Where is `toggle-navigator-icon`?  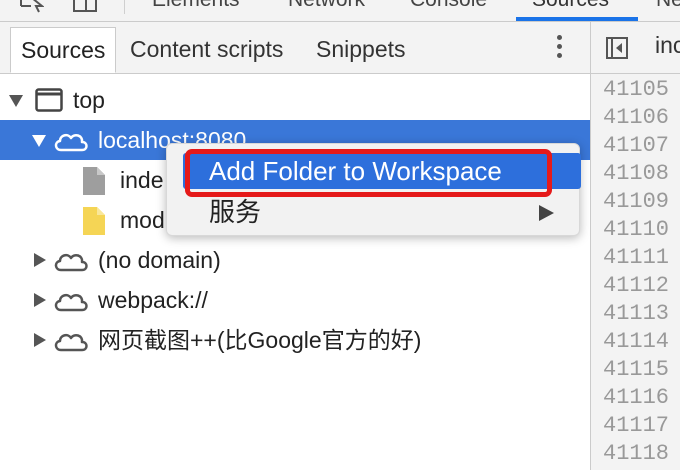
toggle-navigator-icon is located at coordinates (617, 48).